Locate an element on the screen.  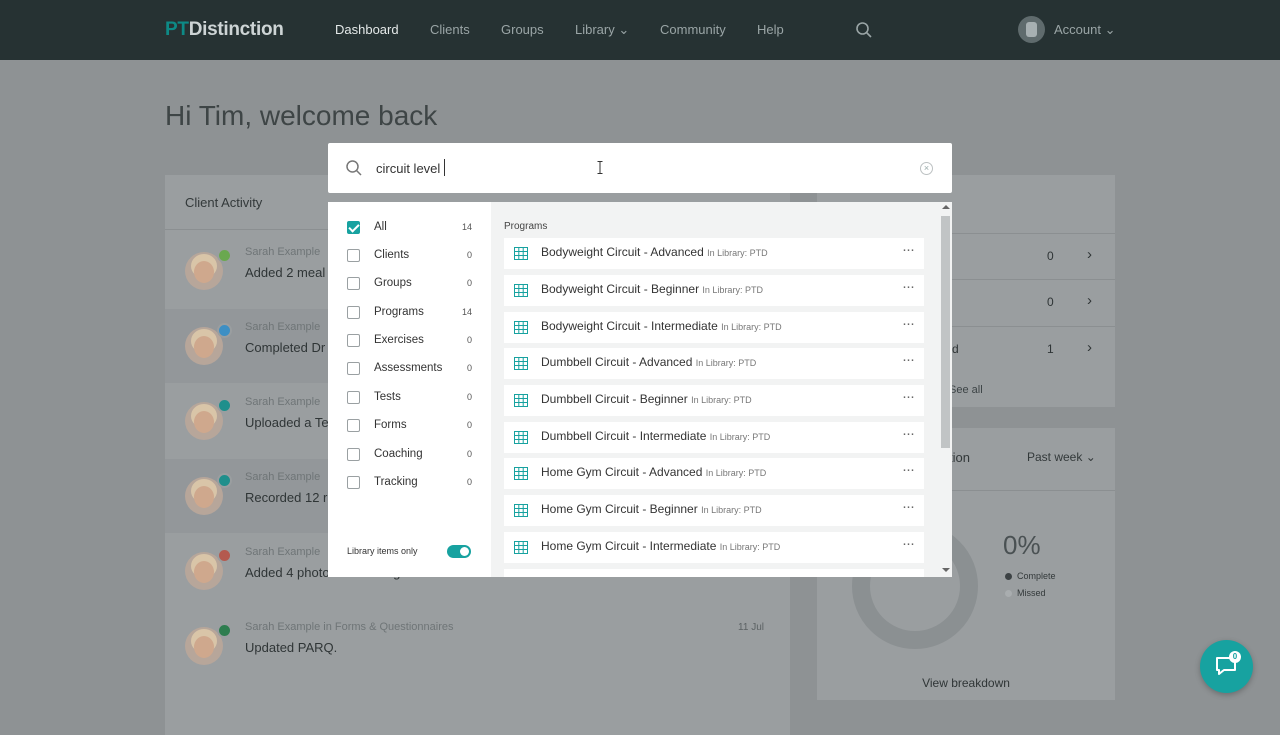
activity-text: Completed Dr is located at coordinates (285, 347).